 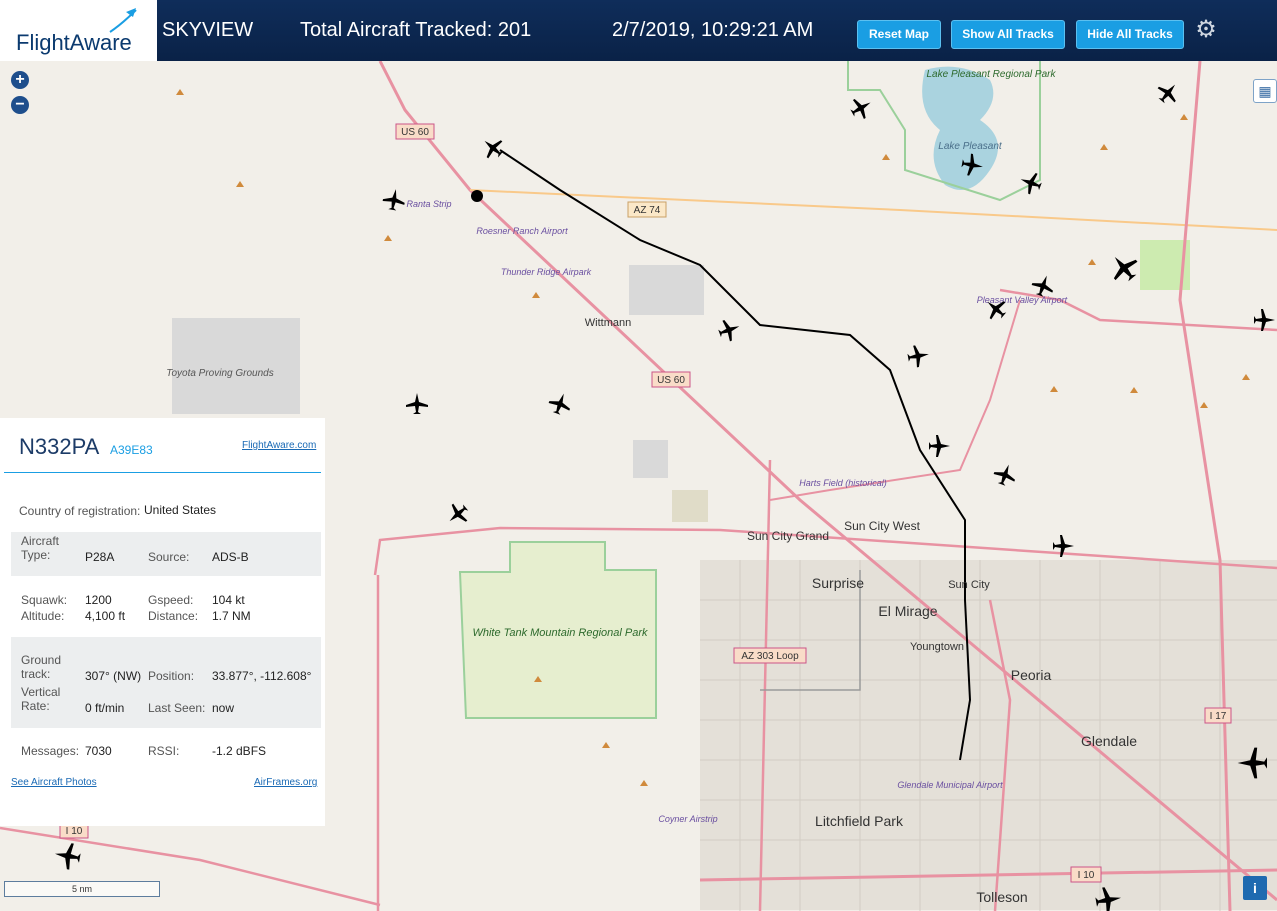 What do you see at coordinates (560, 633) in the screenshot?
I see `park-label: White Tank Mountain Regional Park` at bounding box center [560, 633].